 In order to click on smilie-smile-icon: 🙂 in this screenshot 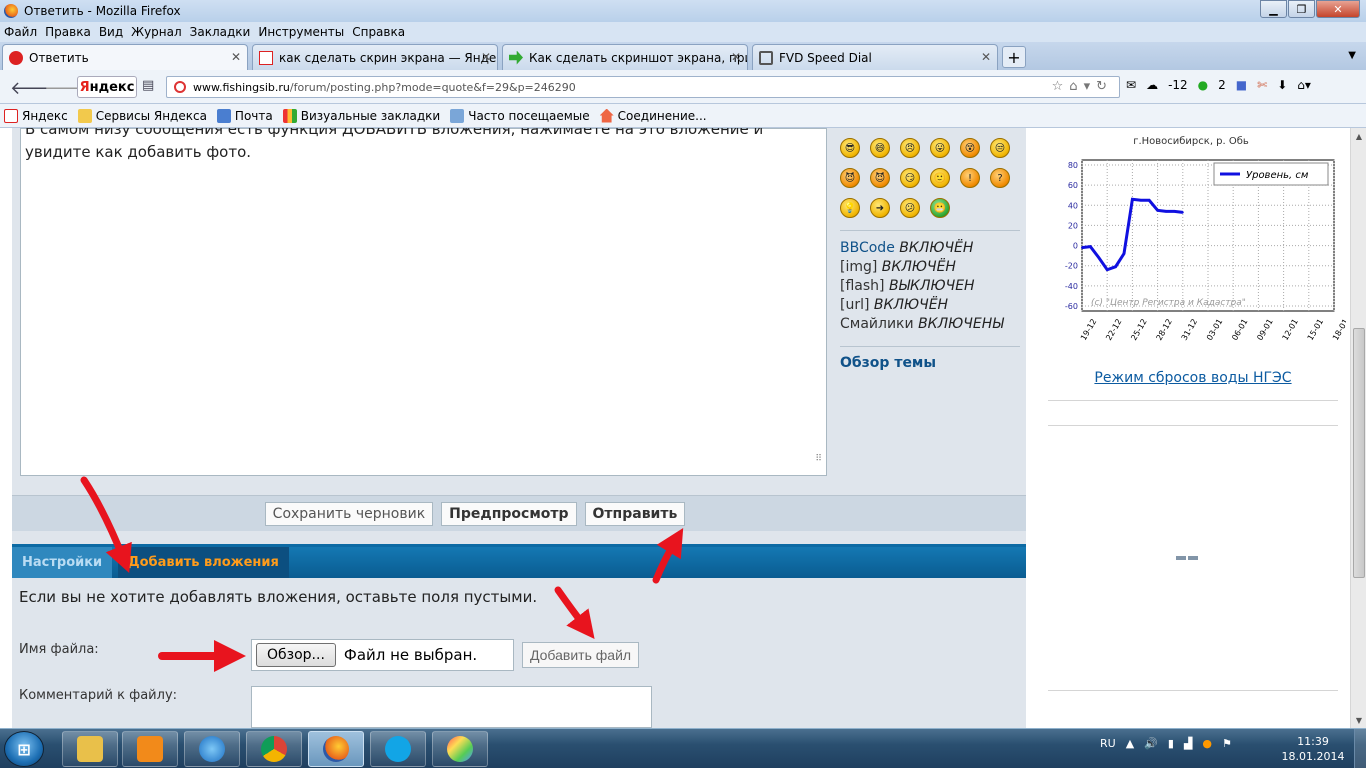, I will do `click(940, 178)`.